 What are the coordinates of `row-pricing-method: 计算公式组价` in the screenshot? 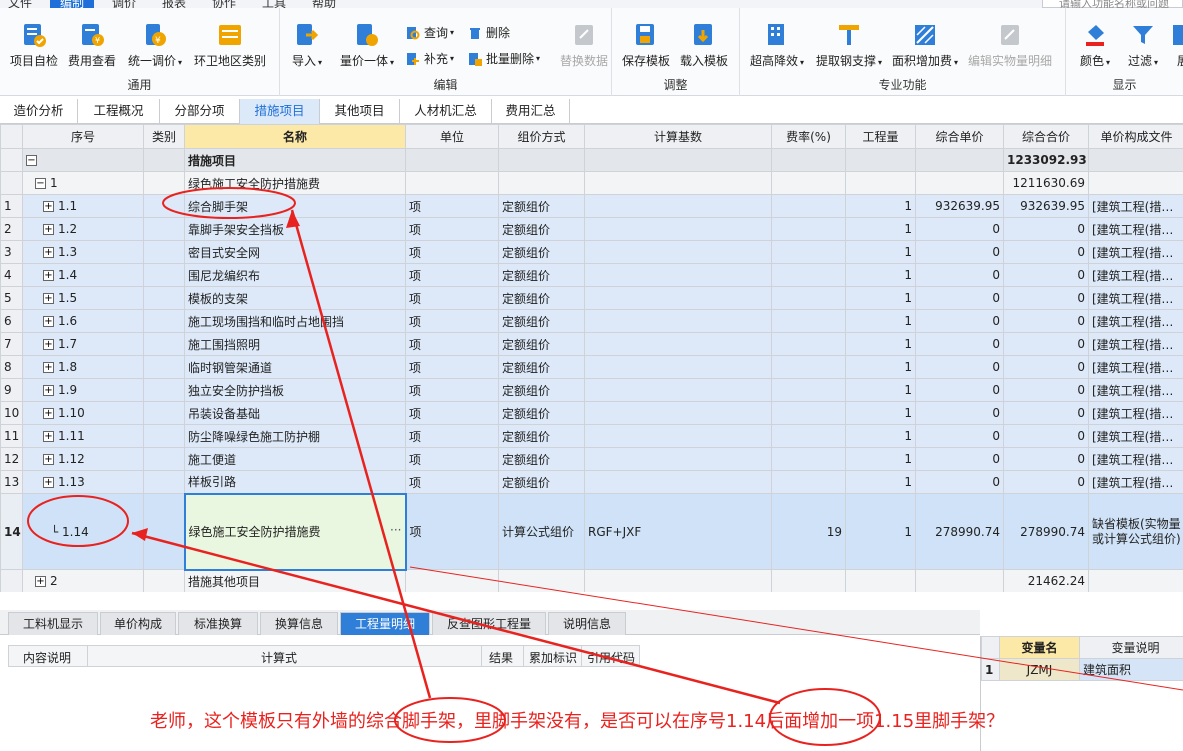 It's located at (541, 531).